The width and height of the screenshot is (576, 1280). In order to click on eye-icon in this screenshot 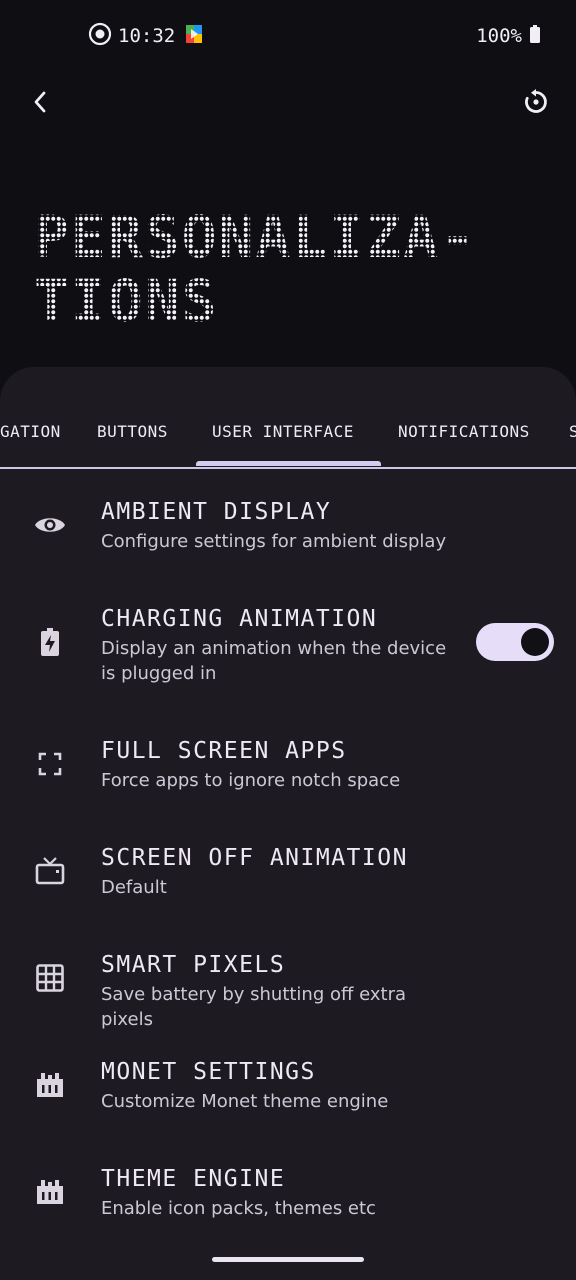, I will do `click(50, 525)`.